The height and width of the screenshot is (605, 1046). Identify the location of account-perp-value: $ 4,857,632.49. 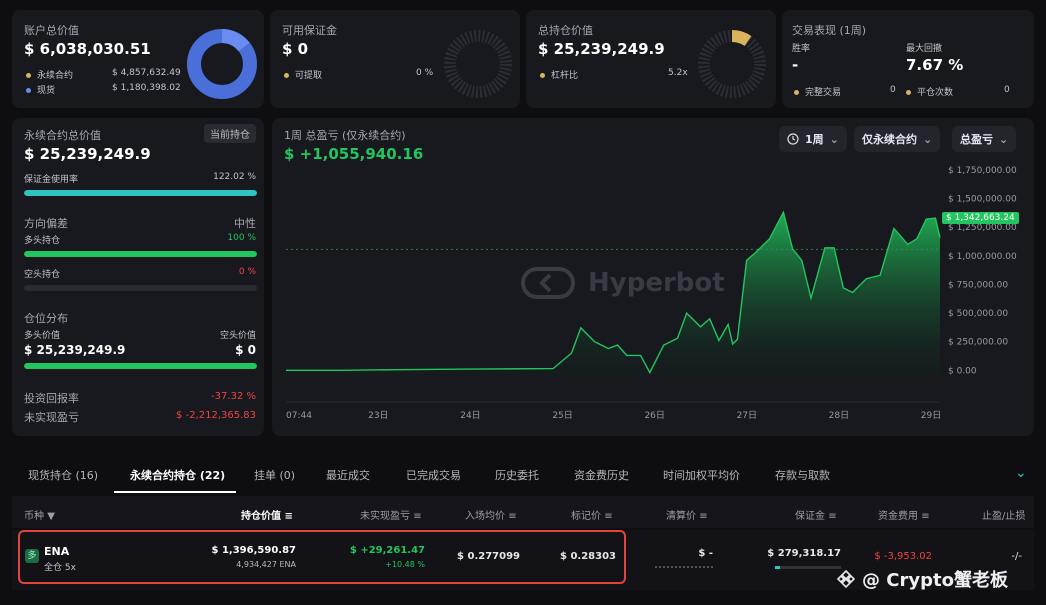
(146, 73).